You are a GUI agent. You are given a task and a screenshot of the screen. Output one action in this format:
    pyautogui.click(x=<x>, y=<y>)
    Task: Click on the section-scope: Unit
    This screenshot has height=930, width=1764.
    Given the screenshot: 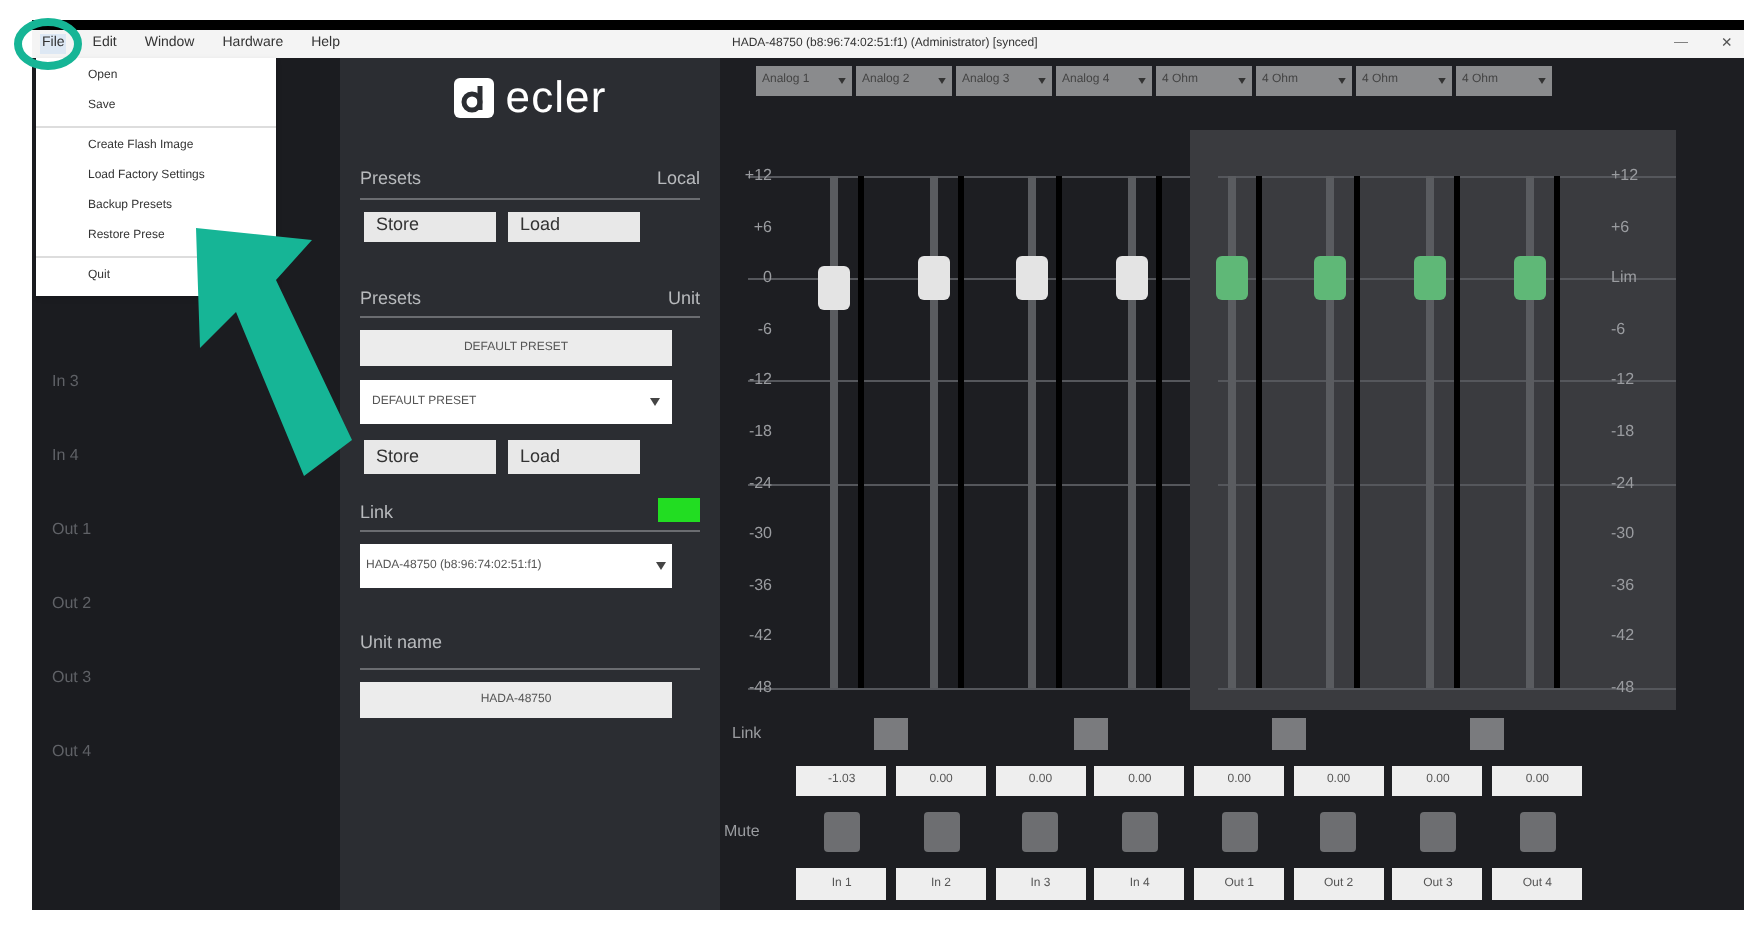 What is the action you would take?
    pyautogui.click(x=683, y=298)
    